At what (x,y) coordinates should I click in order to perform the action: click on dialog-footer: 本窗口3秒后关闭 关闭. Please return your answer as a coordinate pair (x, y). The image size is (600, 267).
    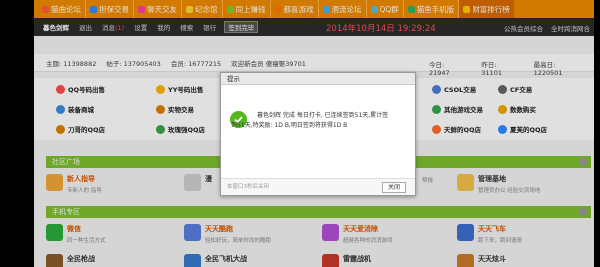
    Looking at the image, I should click on (318, 186).